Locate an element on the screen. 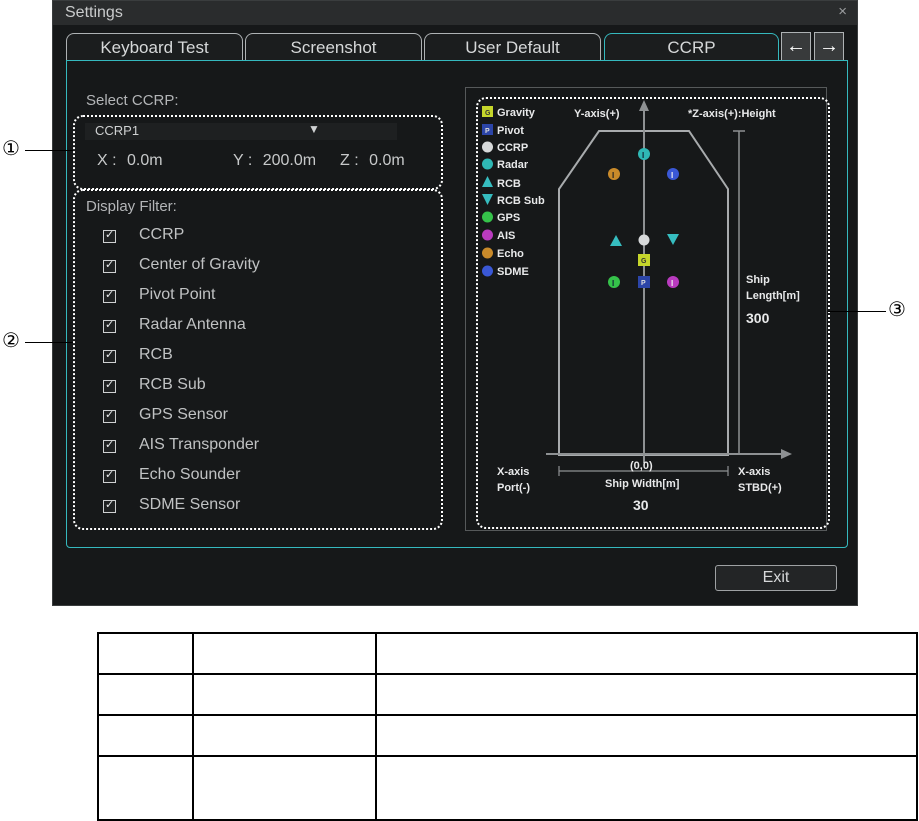 This screenshot has height=821, width=919. callout-3-line is located at coordinates (857, 311).